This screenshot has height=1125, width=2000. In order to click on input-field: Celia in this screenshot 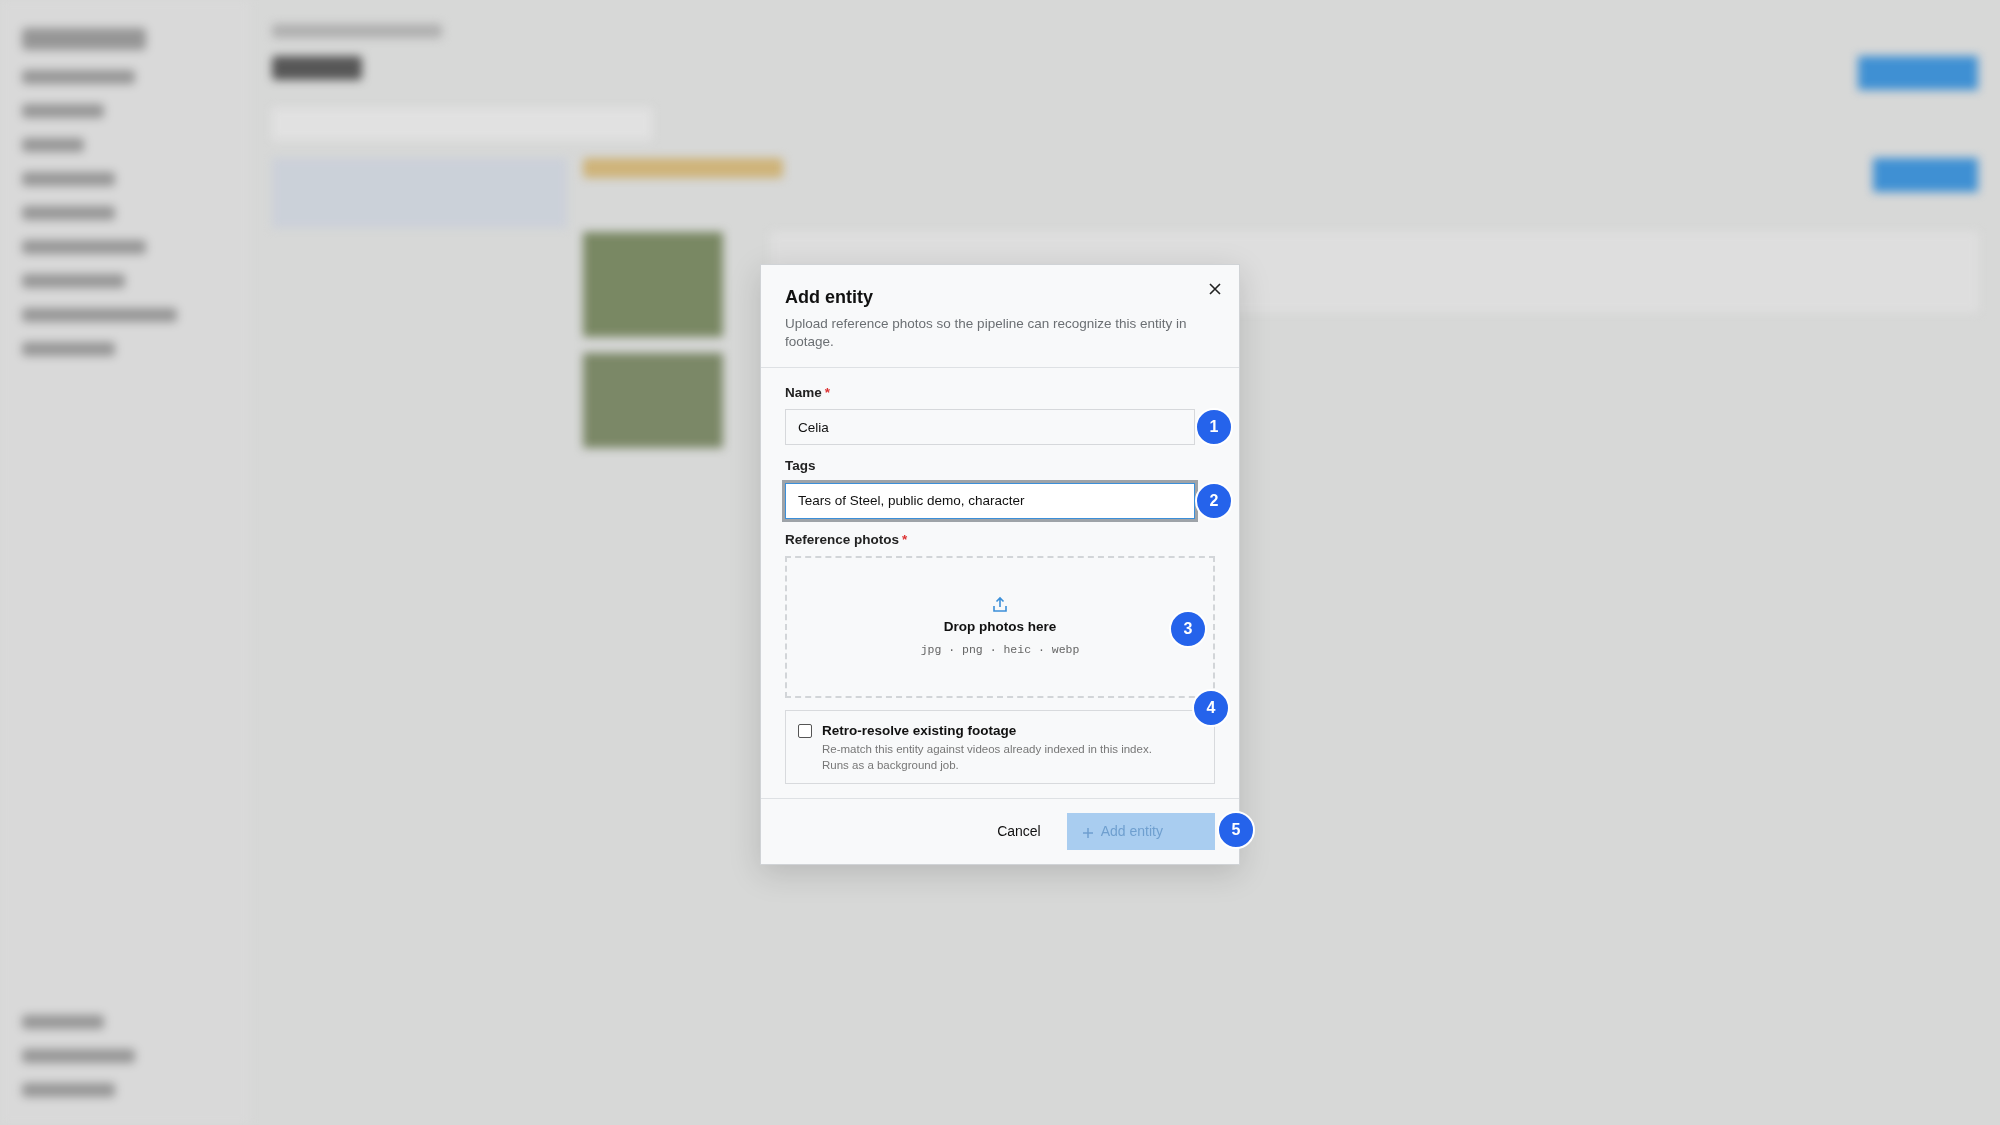, I will do `click(990, 427)`.